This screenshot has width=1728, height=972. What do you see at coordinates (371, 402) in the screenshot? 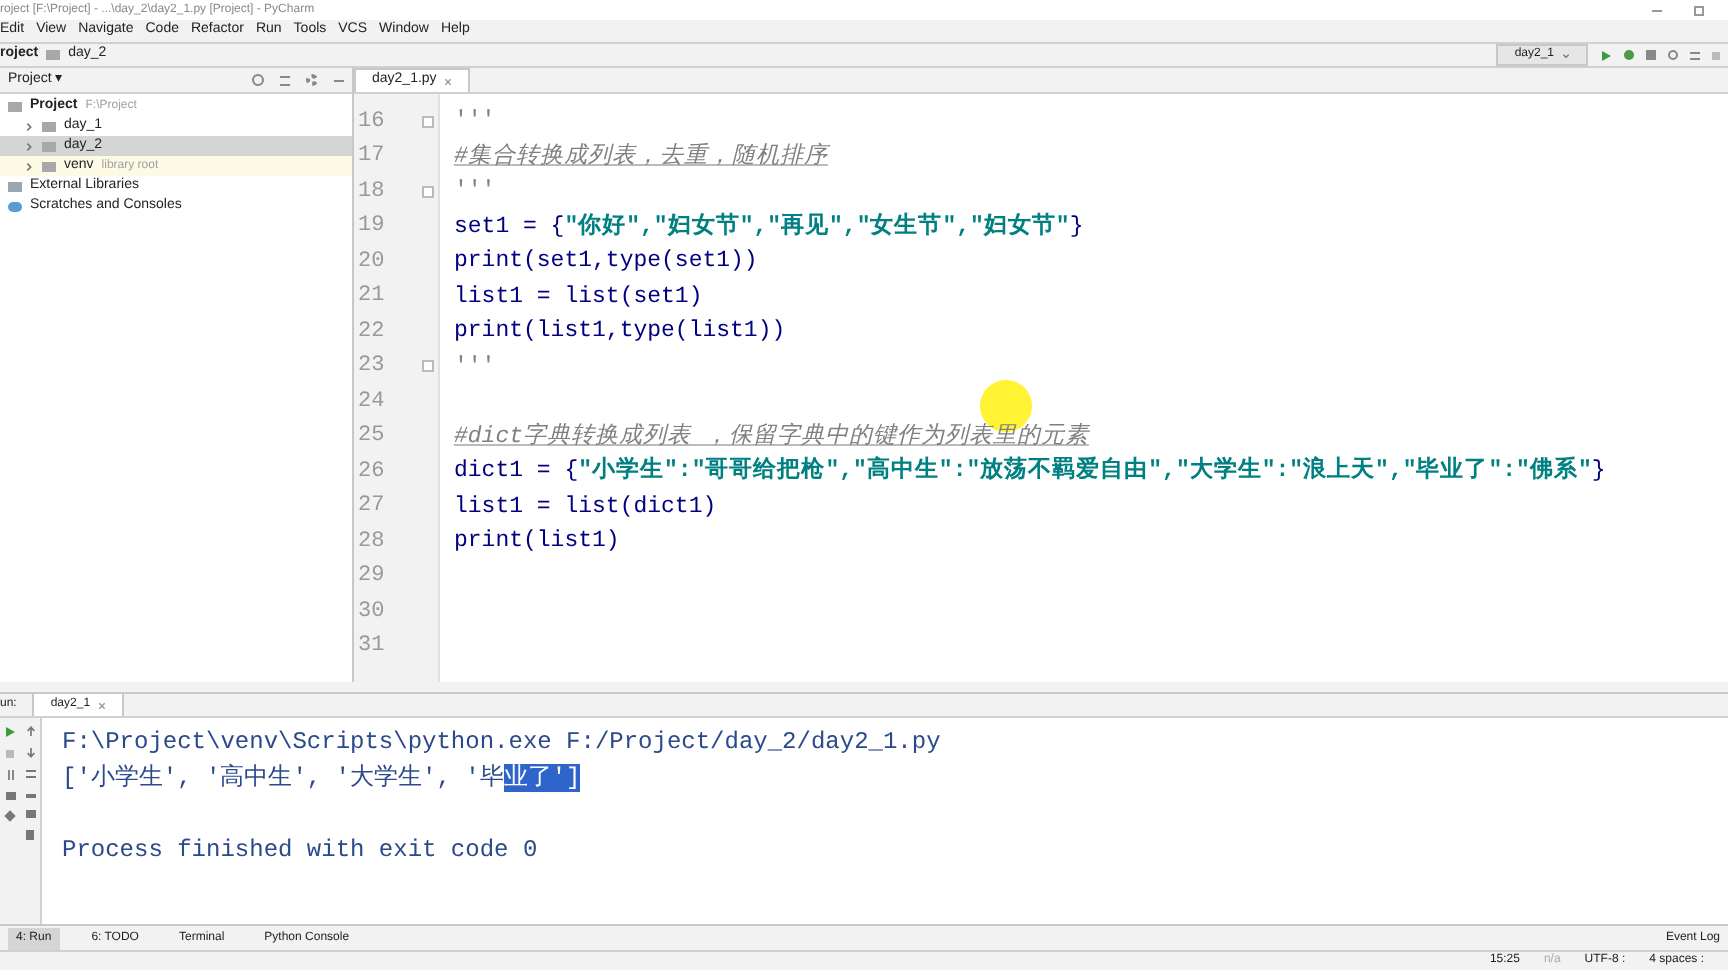
I see `line-number: 24` at bounding box center [371, 402].